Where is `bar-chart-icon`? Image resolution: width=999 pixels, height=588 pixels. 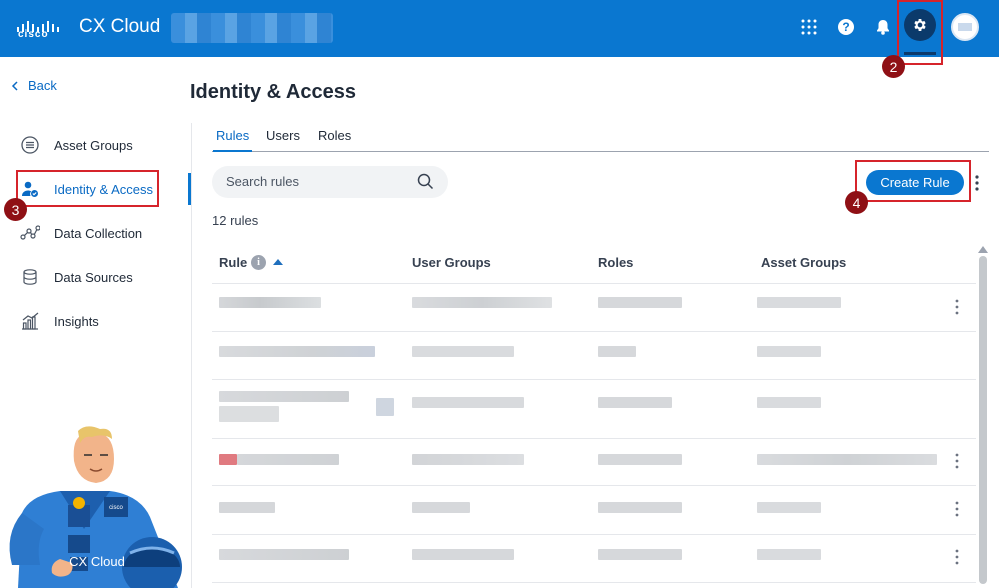 bar-chart-icon is located at coordinates (30, 321).